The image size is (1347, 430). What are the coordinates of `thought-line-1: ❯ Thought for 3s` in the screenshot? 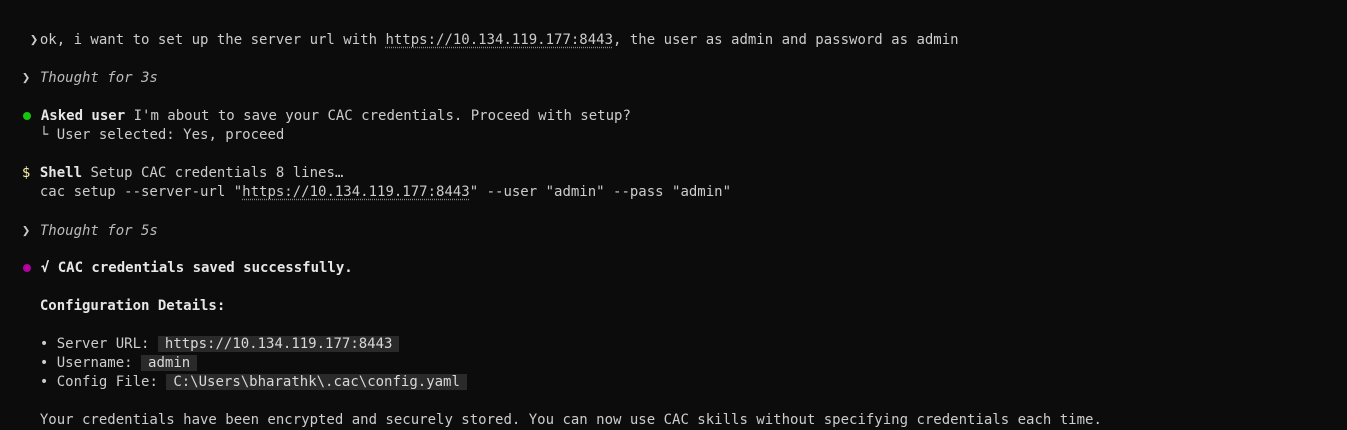 It's located at (81, 68).